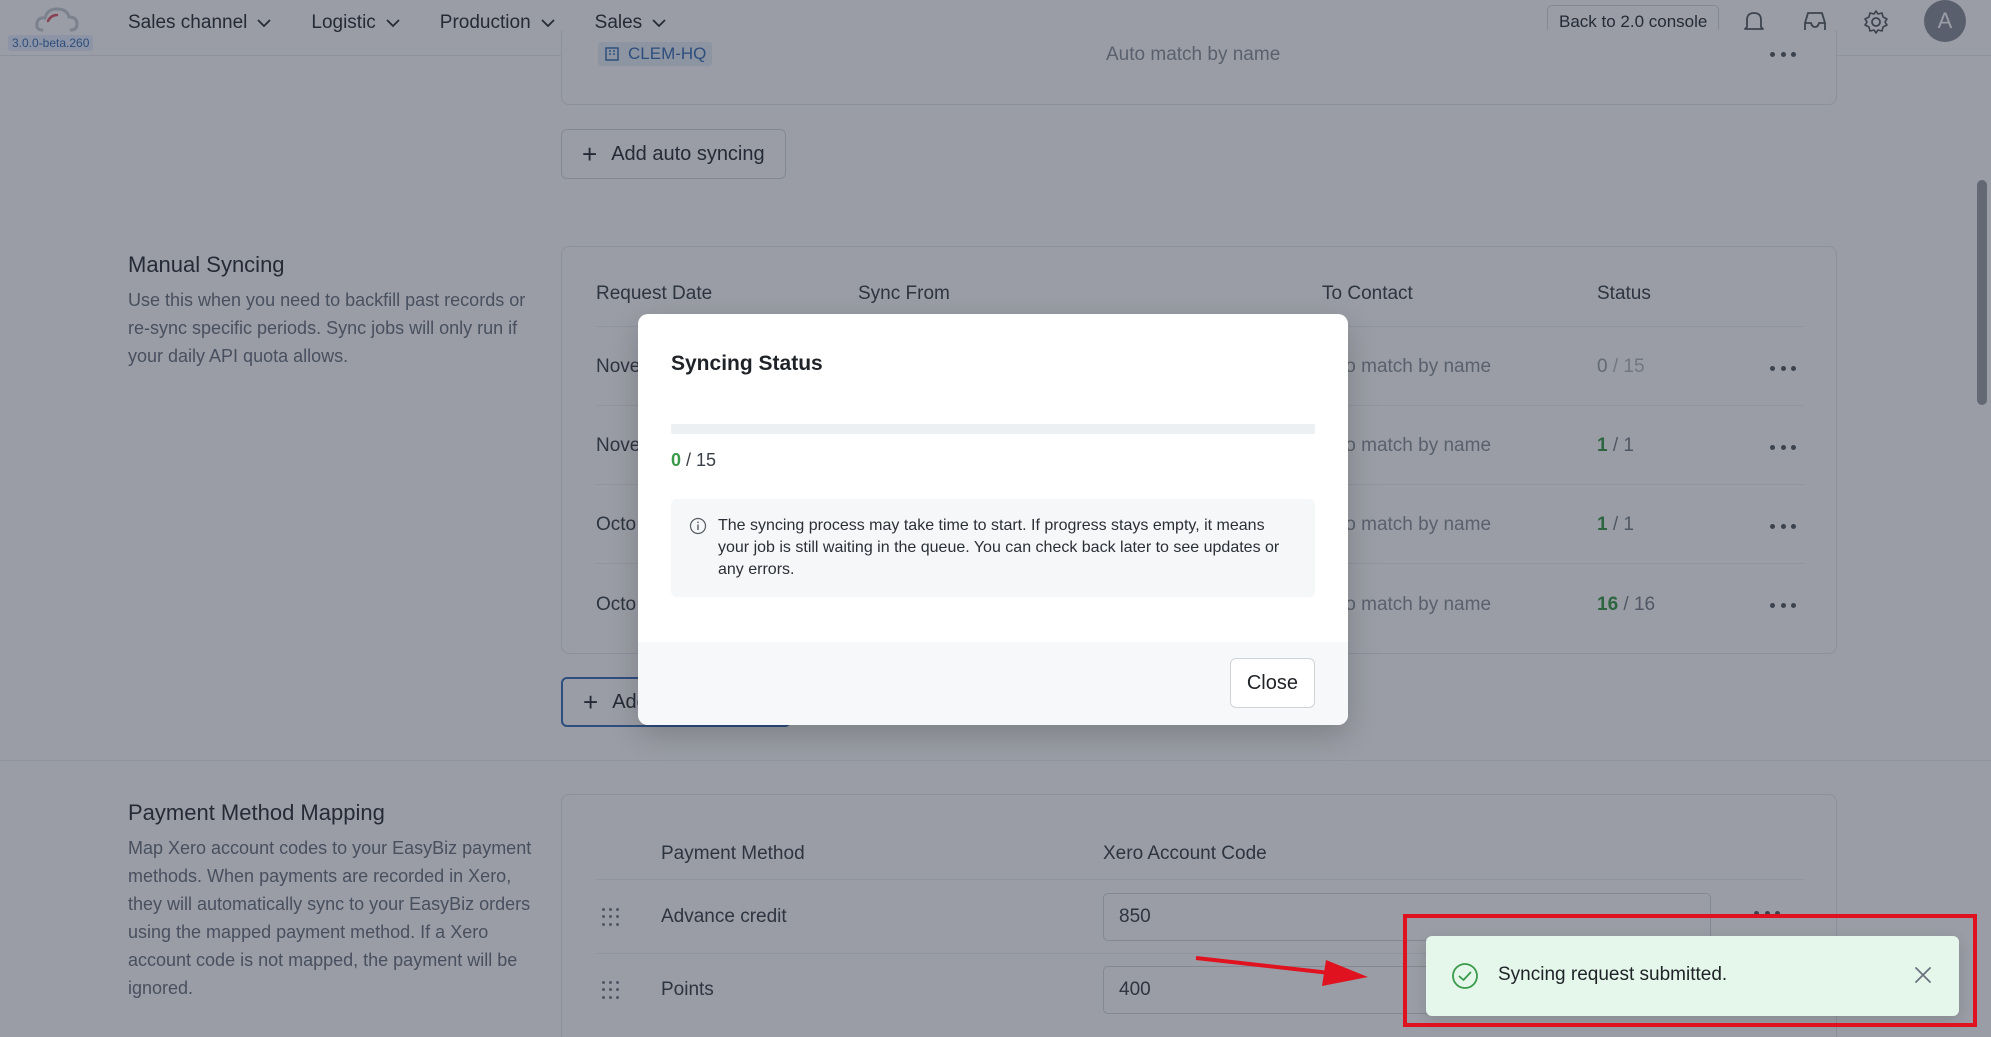  What do you see at coordinates (698, 526) in the screenshot?
I see `info-icon` at bounding box center [698, 526].